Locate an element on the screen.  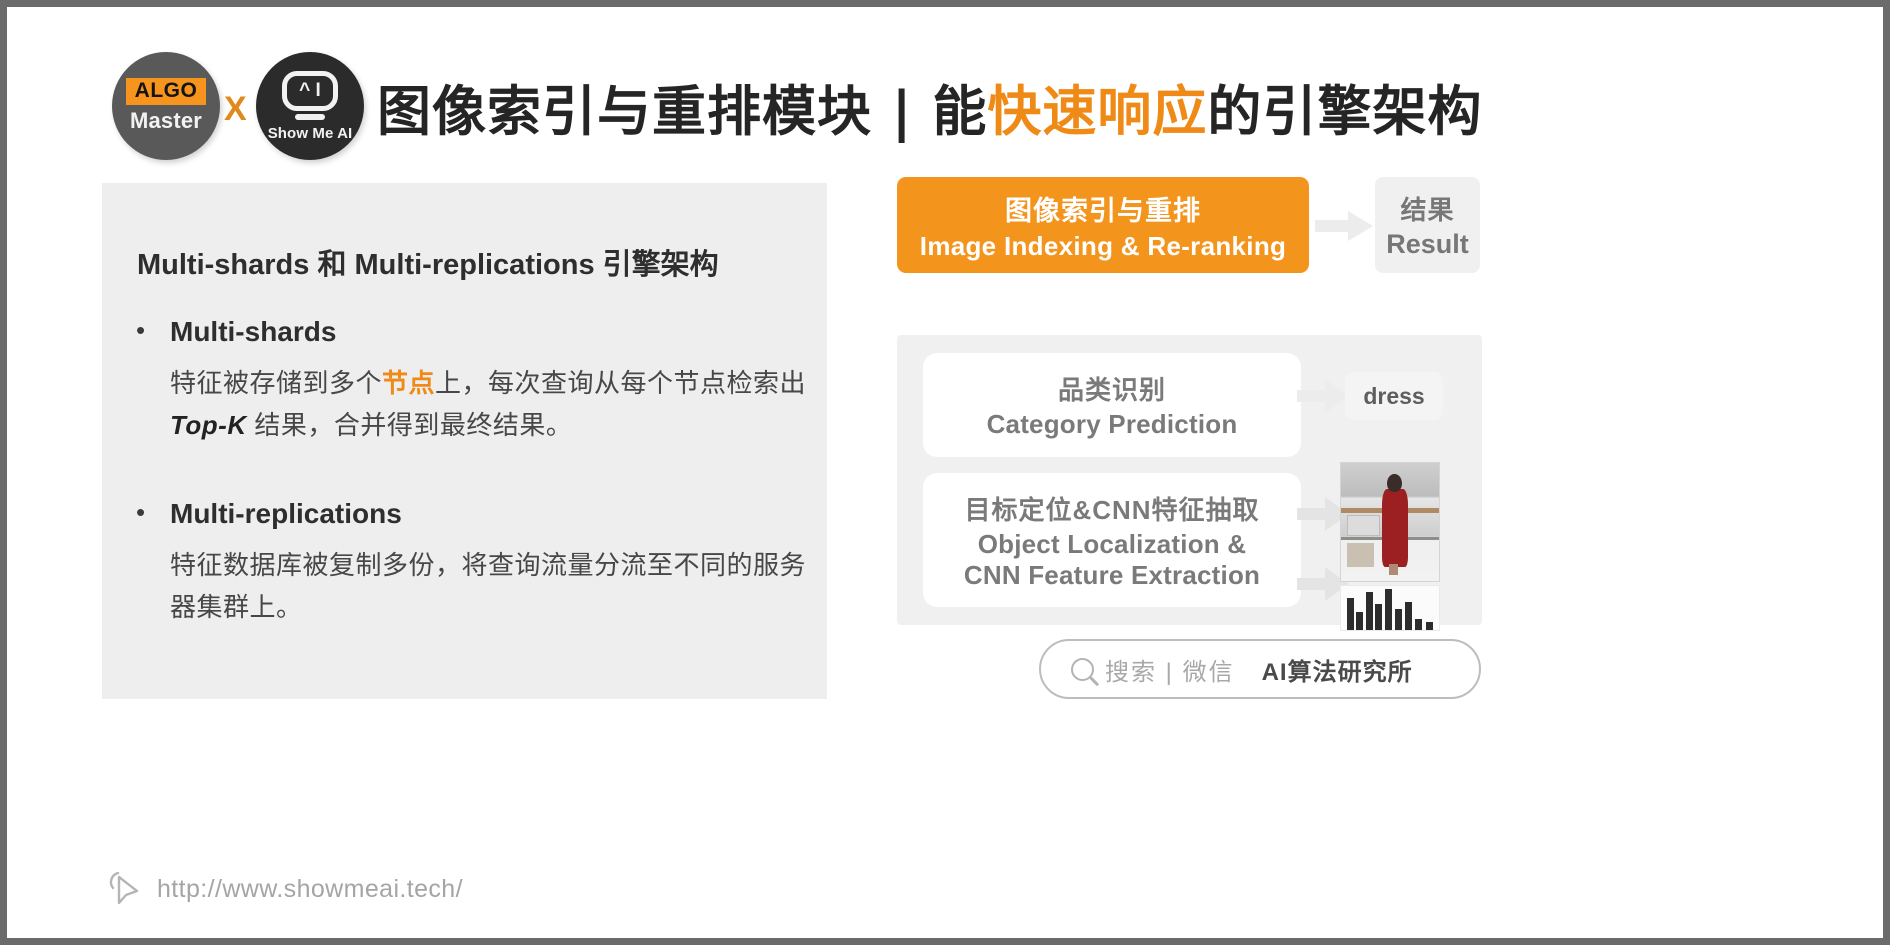
bullet-title: Multi-shards is located at coordinates (253, 331).